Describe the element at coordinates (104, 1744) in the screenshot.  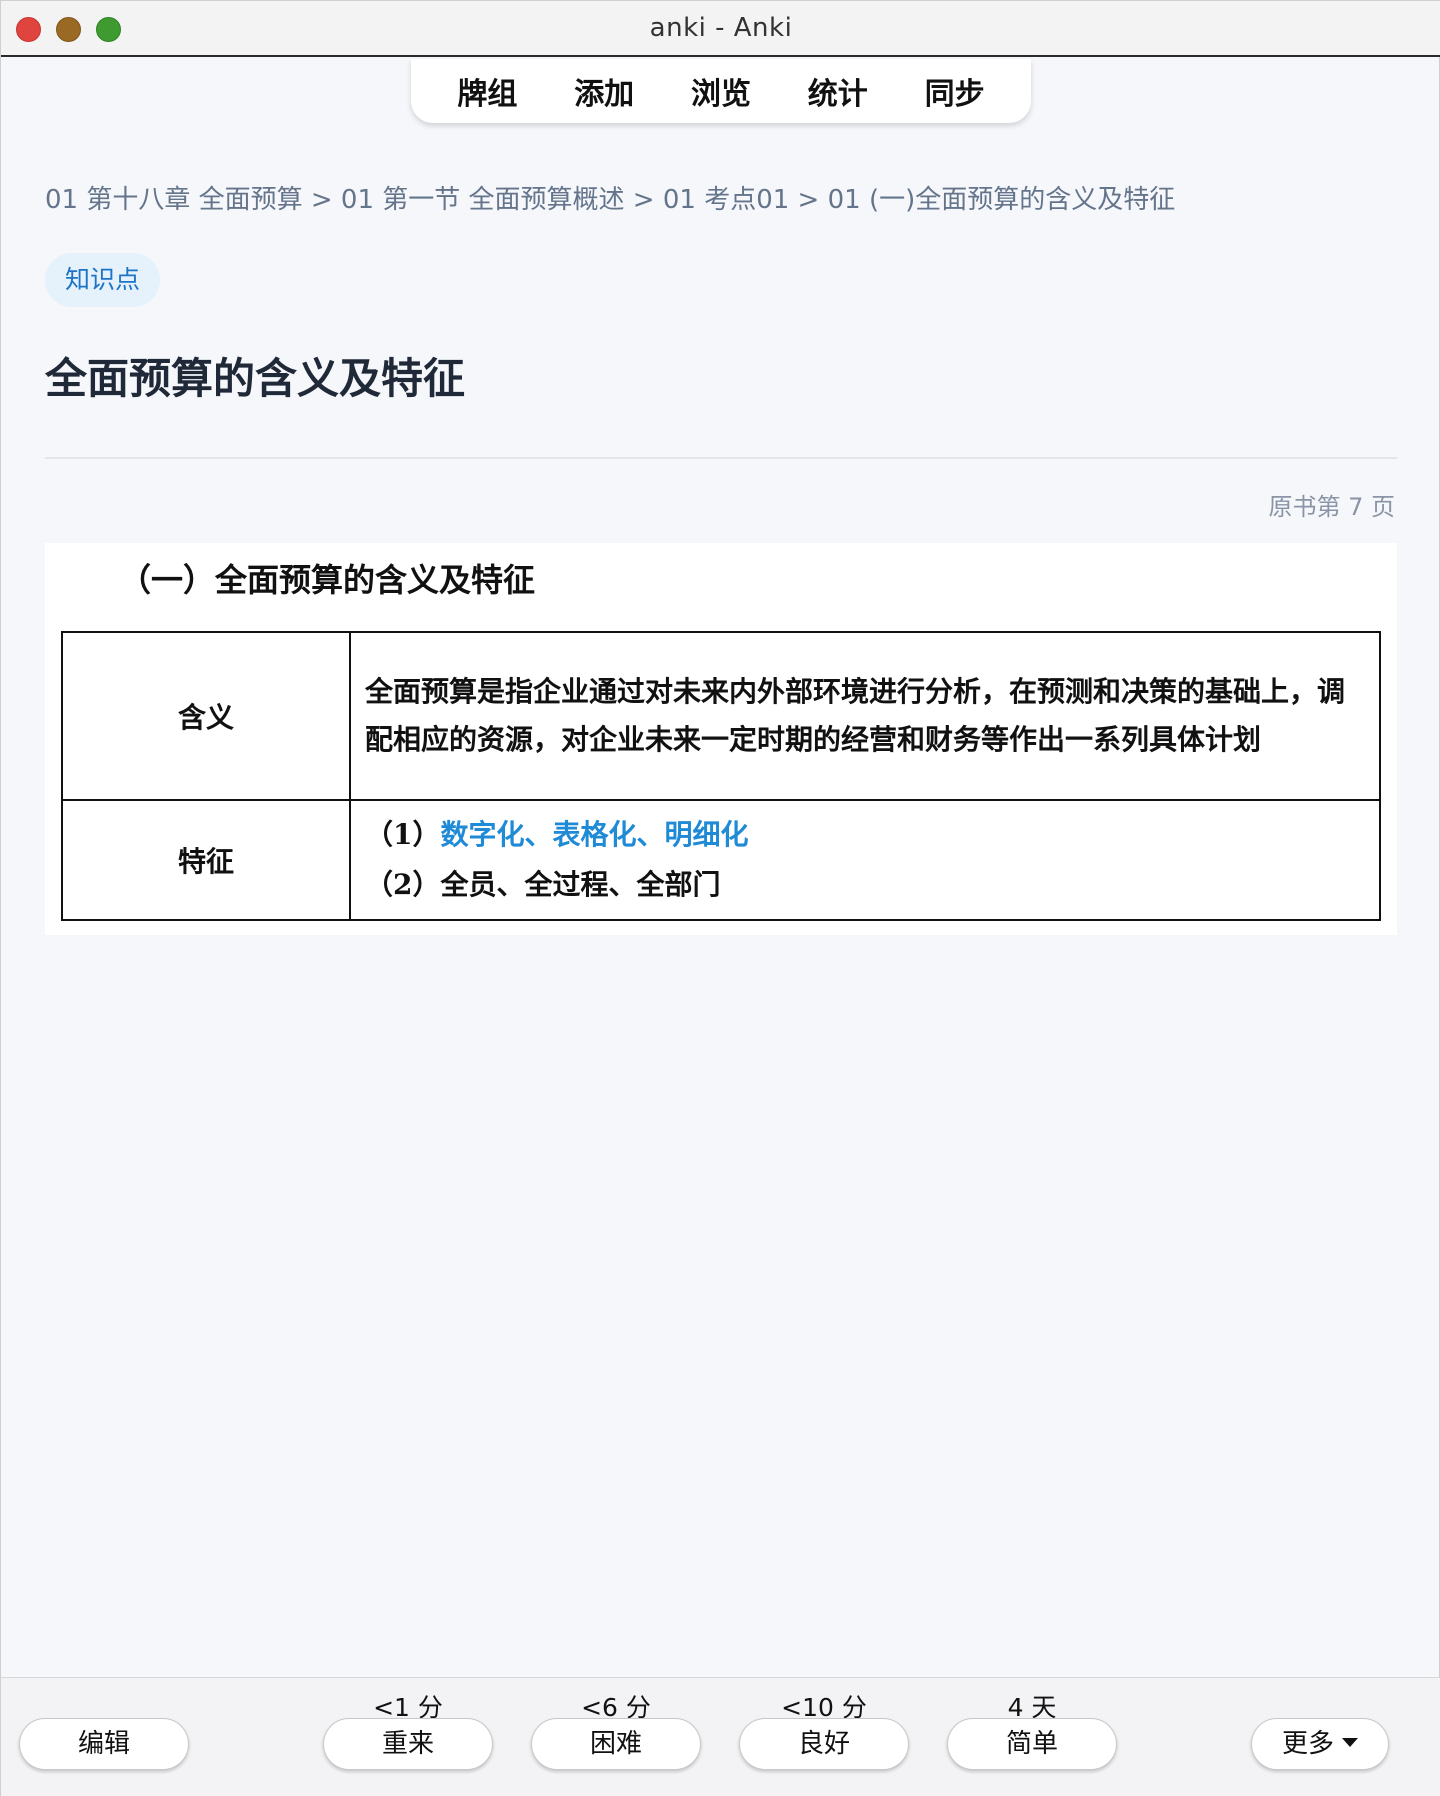
I see `edit-button: 编辑` at that location.